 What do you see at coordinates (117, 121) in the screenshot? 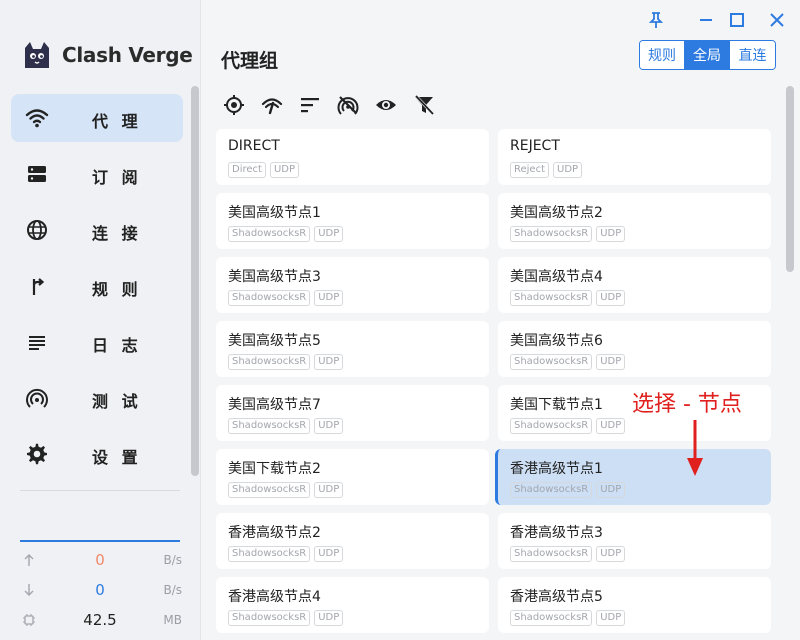
I see `sidebar-item-label: 代 理` at bounding box center [117, 121].